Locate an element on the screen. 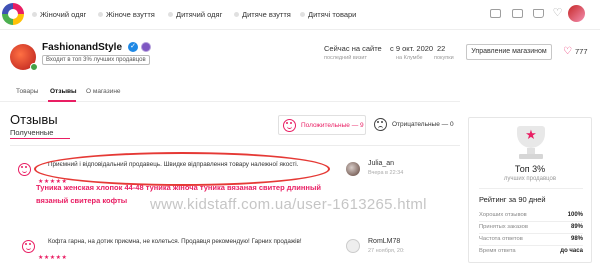  trophy-icon: ★ is located at coordinates (531, 137).